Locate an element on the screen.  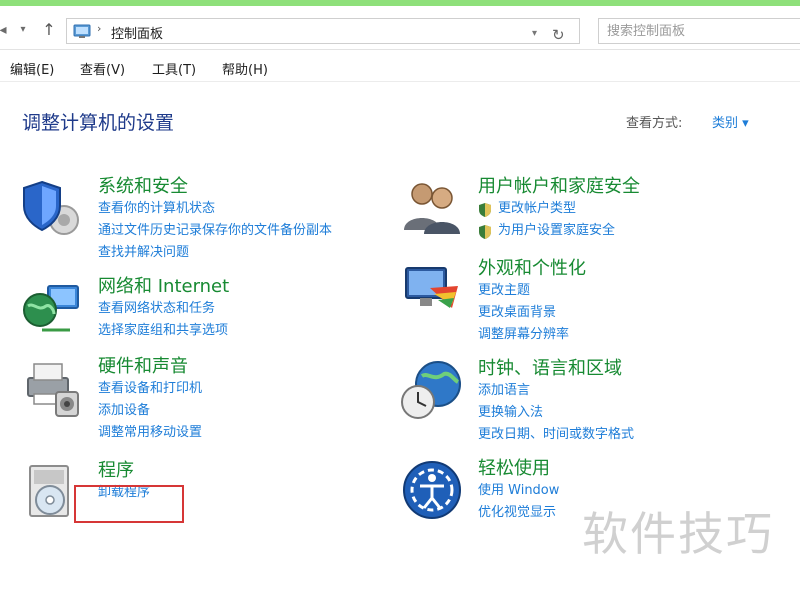
view-by-label: 查看方式: is located at coordinates (654, 123).